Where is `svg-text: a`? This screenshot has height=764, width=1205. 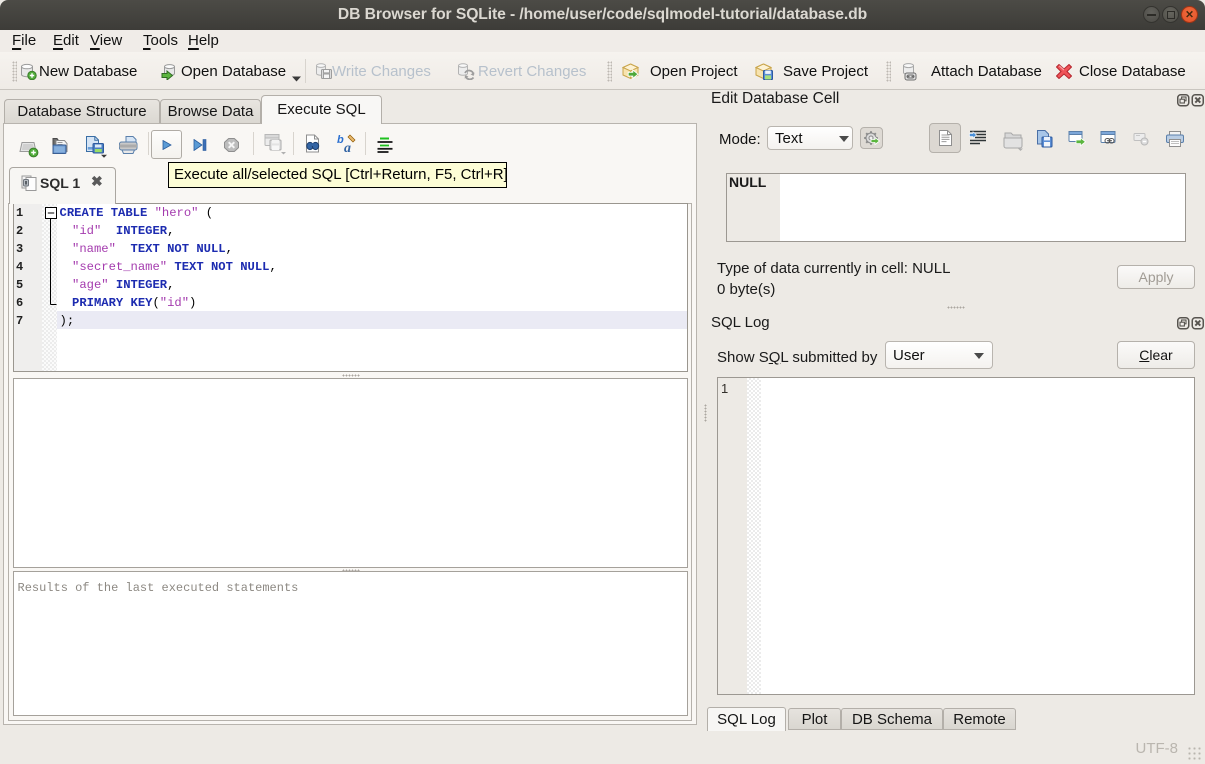
svg-text: a is located at coordinates (347, 148).